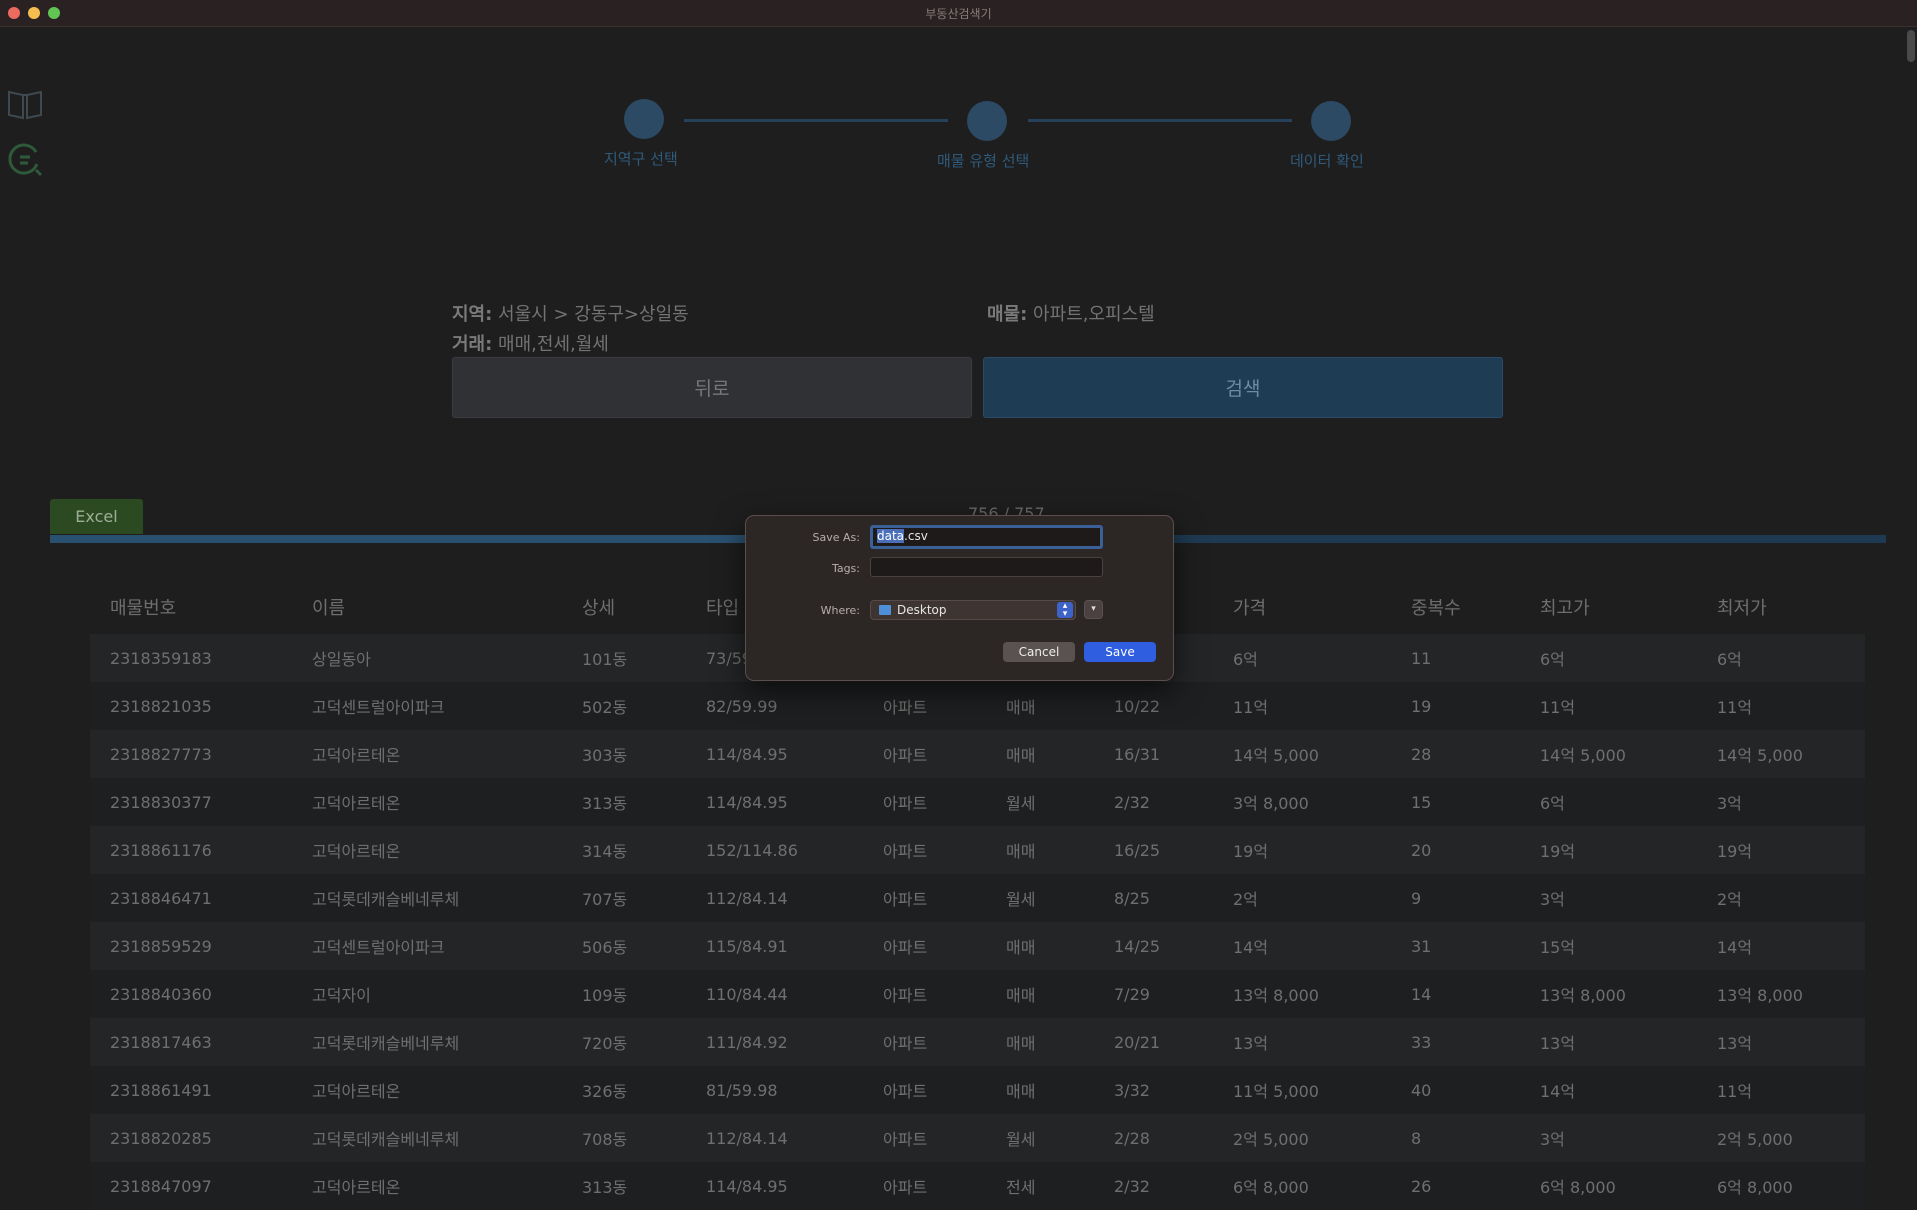 The width and height of the screenshot is (1917, 1210). Describe the element at coordinates (1302, 1090) in the screenshot. I see `table-cell: 11억 5,000` at that location.